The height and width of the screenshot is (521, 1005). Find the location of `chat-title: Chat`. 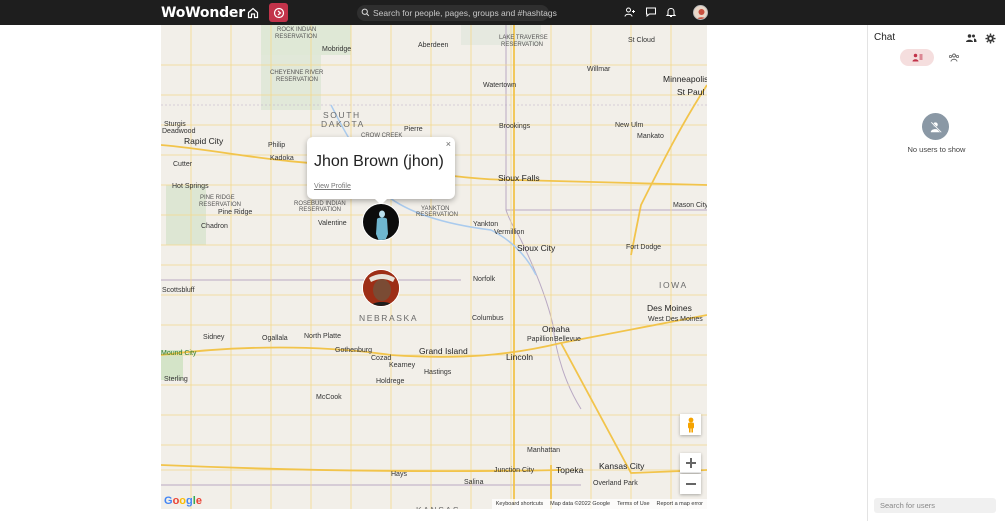

chat-title: Chat is located at coordinates (885, 37).